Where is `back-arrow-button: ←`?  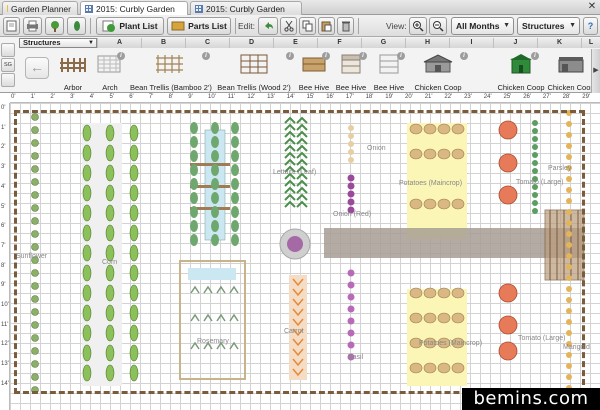 back-arrow-button: ← is located at coordinates (37, 68).